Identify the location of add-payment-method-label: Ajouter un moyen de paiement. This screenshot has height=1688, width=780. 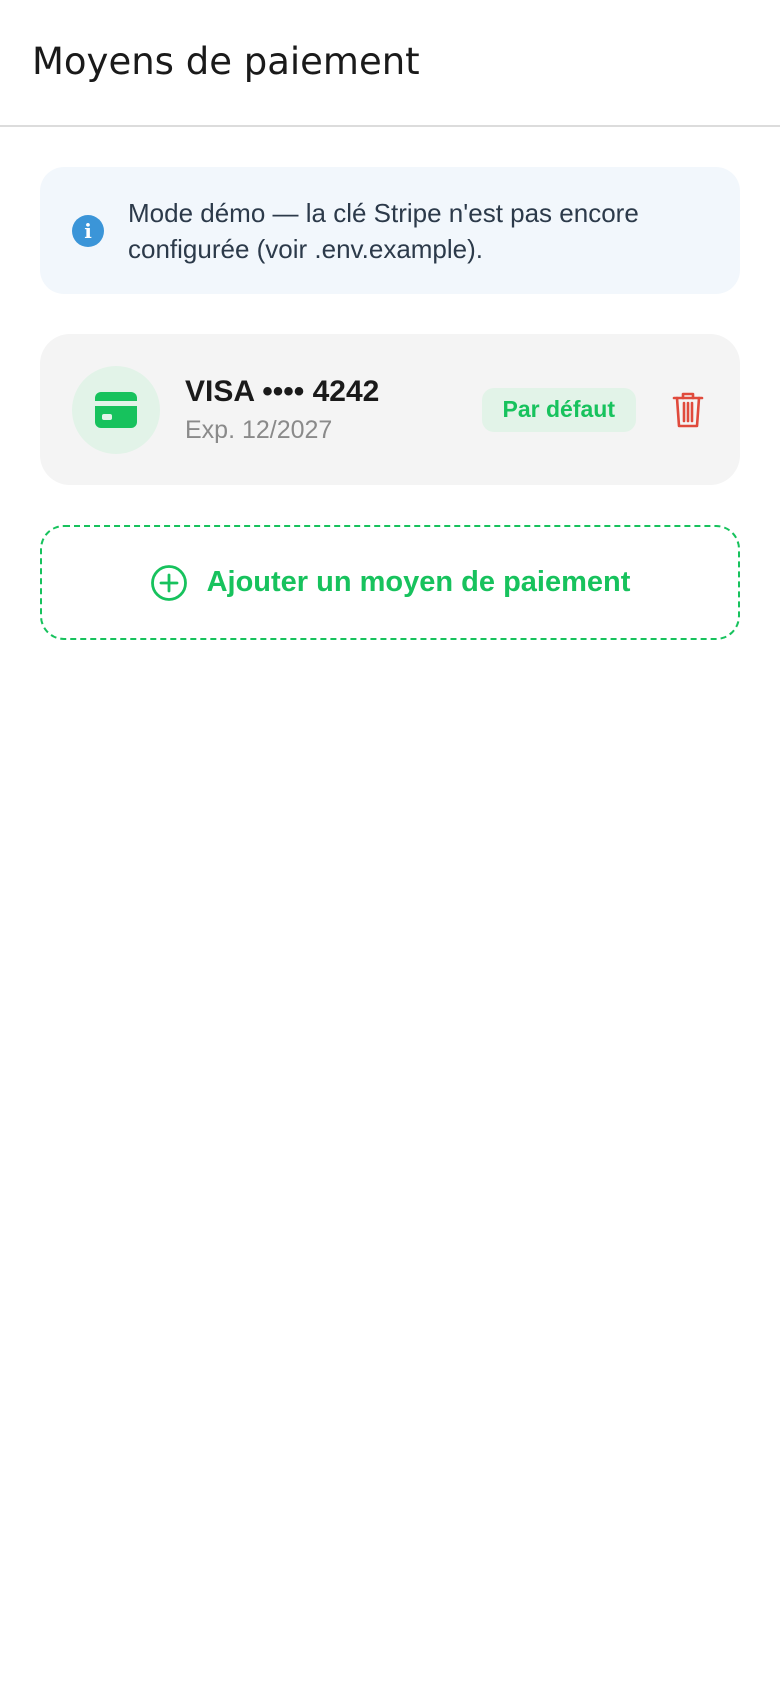
(418, 582).